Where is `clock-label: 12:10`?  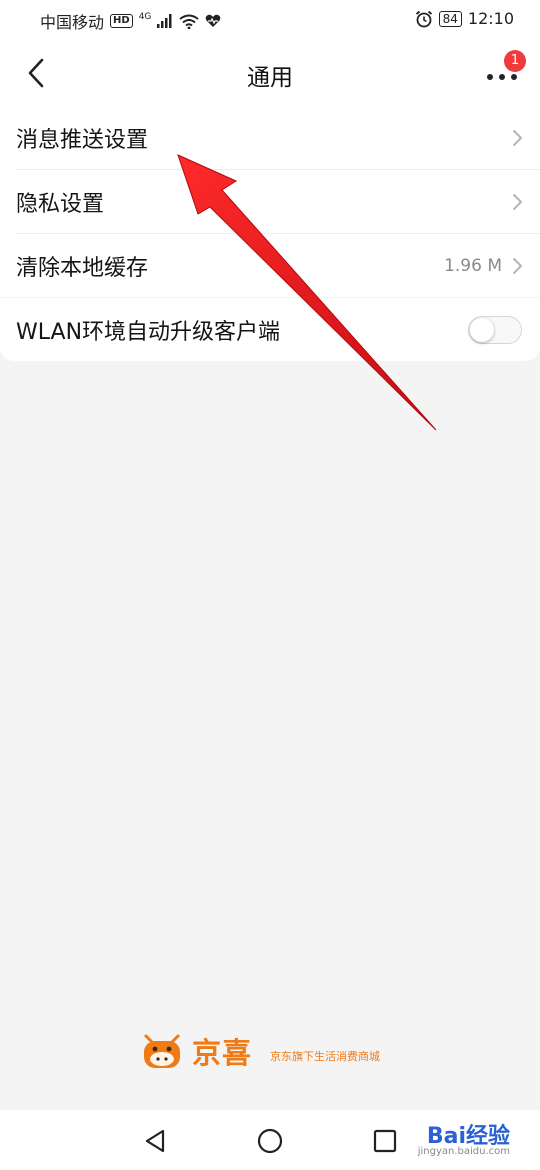
clock-label: 12:10 is located at coordinates (490, 18).